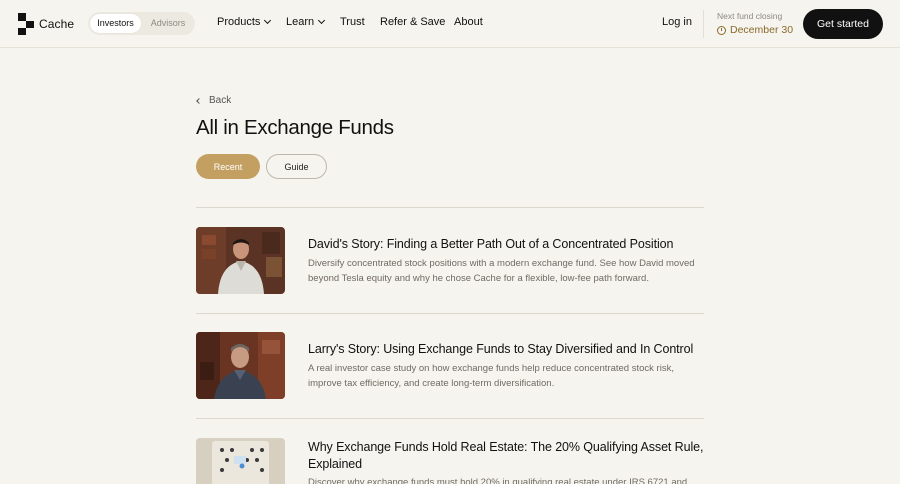 The width and height of the screenshot is (900, 484). Describe the element at coordinates (168, 23) in the screenshot. I see `audience-advisors-tab: Advisors` at that location.